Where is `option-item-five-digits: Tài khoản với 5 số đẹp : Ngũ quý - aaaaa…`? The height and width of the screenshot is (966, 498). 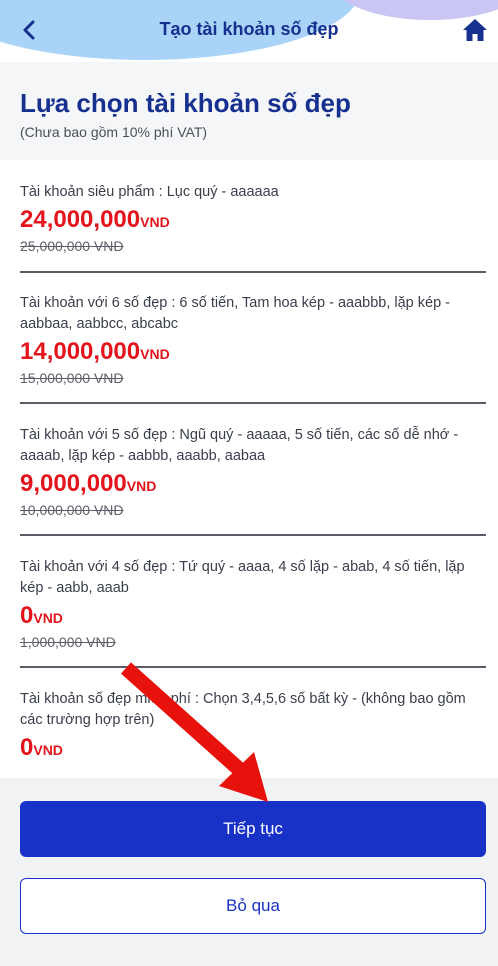
option-item-five-digits: Tài khoản với 5 số đẹp : Ngũ quý - aaaaa… is located at coordinates (253, 471).